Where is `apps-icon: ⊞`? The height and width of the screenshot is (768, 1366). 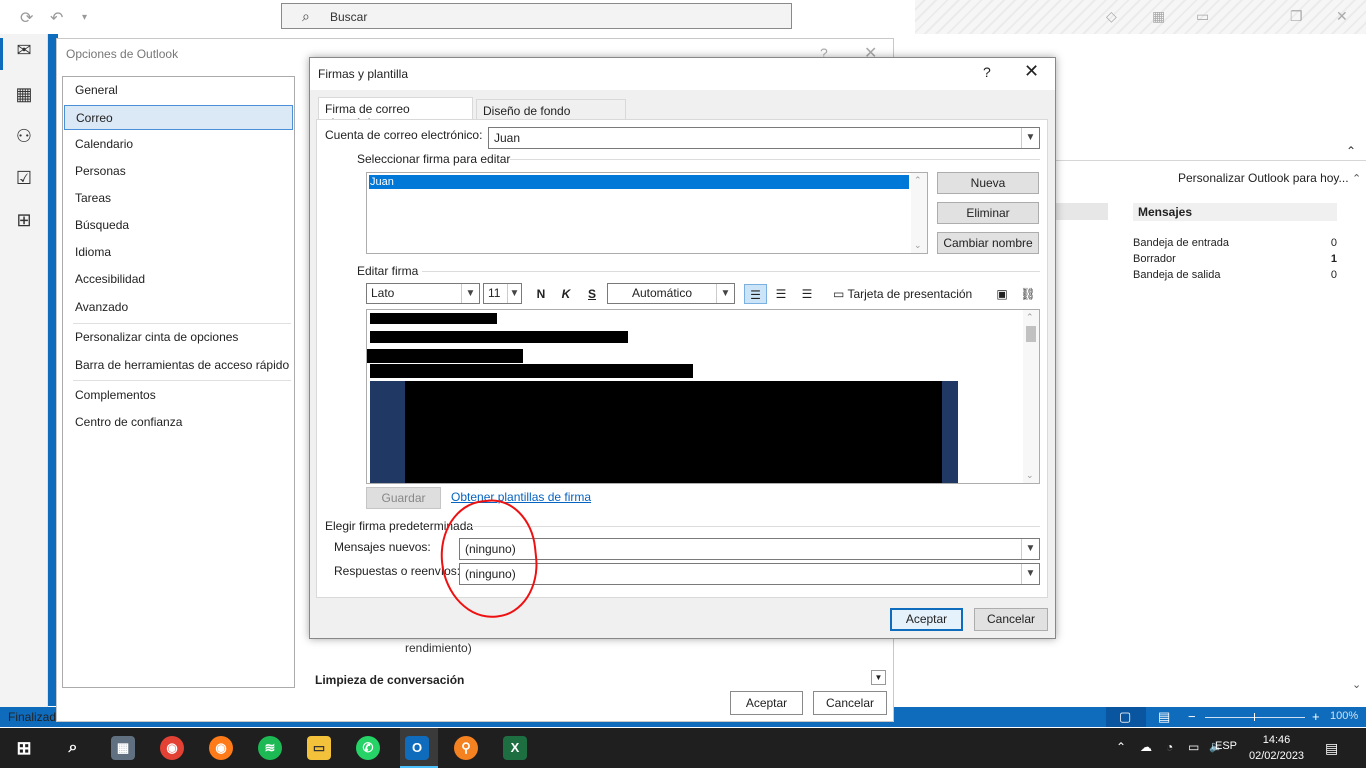
apps-icon: ⊞ is located at coordinates (24, 224).